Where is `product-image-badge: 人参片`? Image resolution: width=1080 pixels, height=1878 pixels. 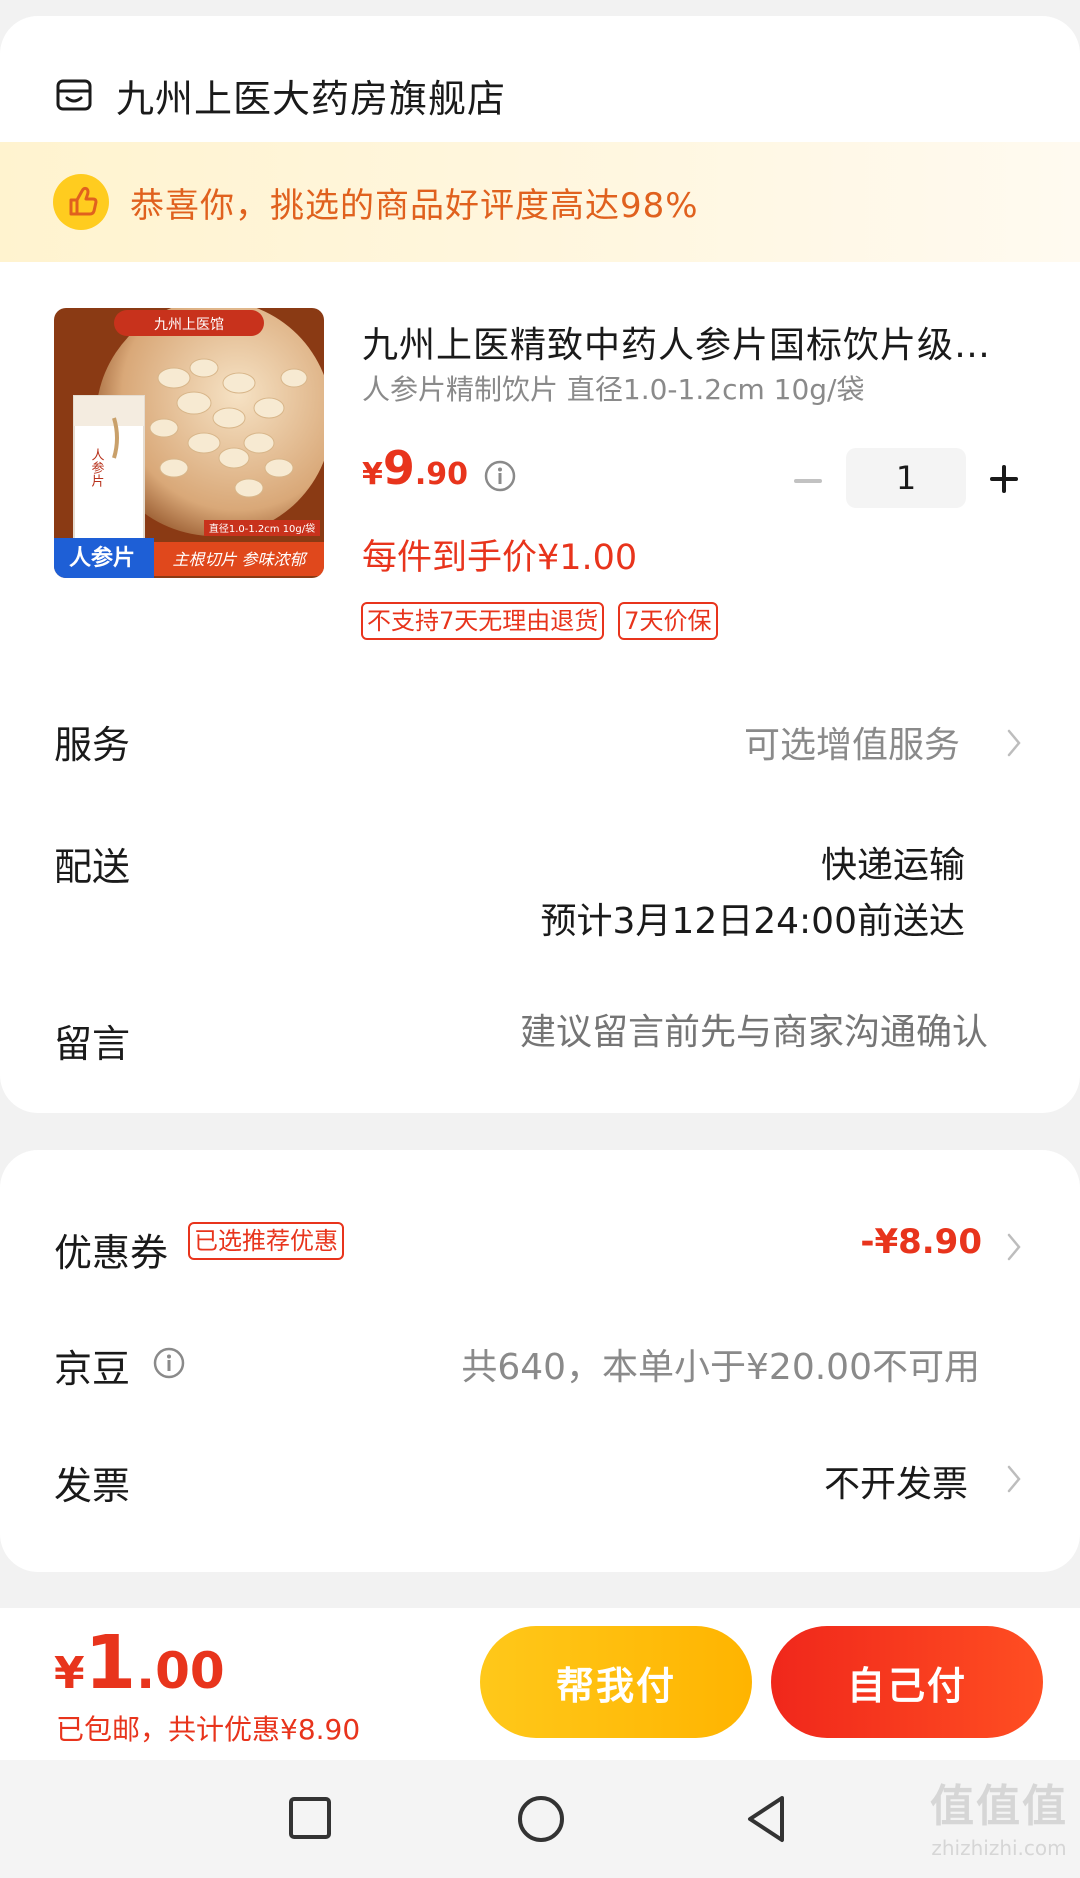
product-image-badge: 人参片 is located at coordinates (102, 558).